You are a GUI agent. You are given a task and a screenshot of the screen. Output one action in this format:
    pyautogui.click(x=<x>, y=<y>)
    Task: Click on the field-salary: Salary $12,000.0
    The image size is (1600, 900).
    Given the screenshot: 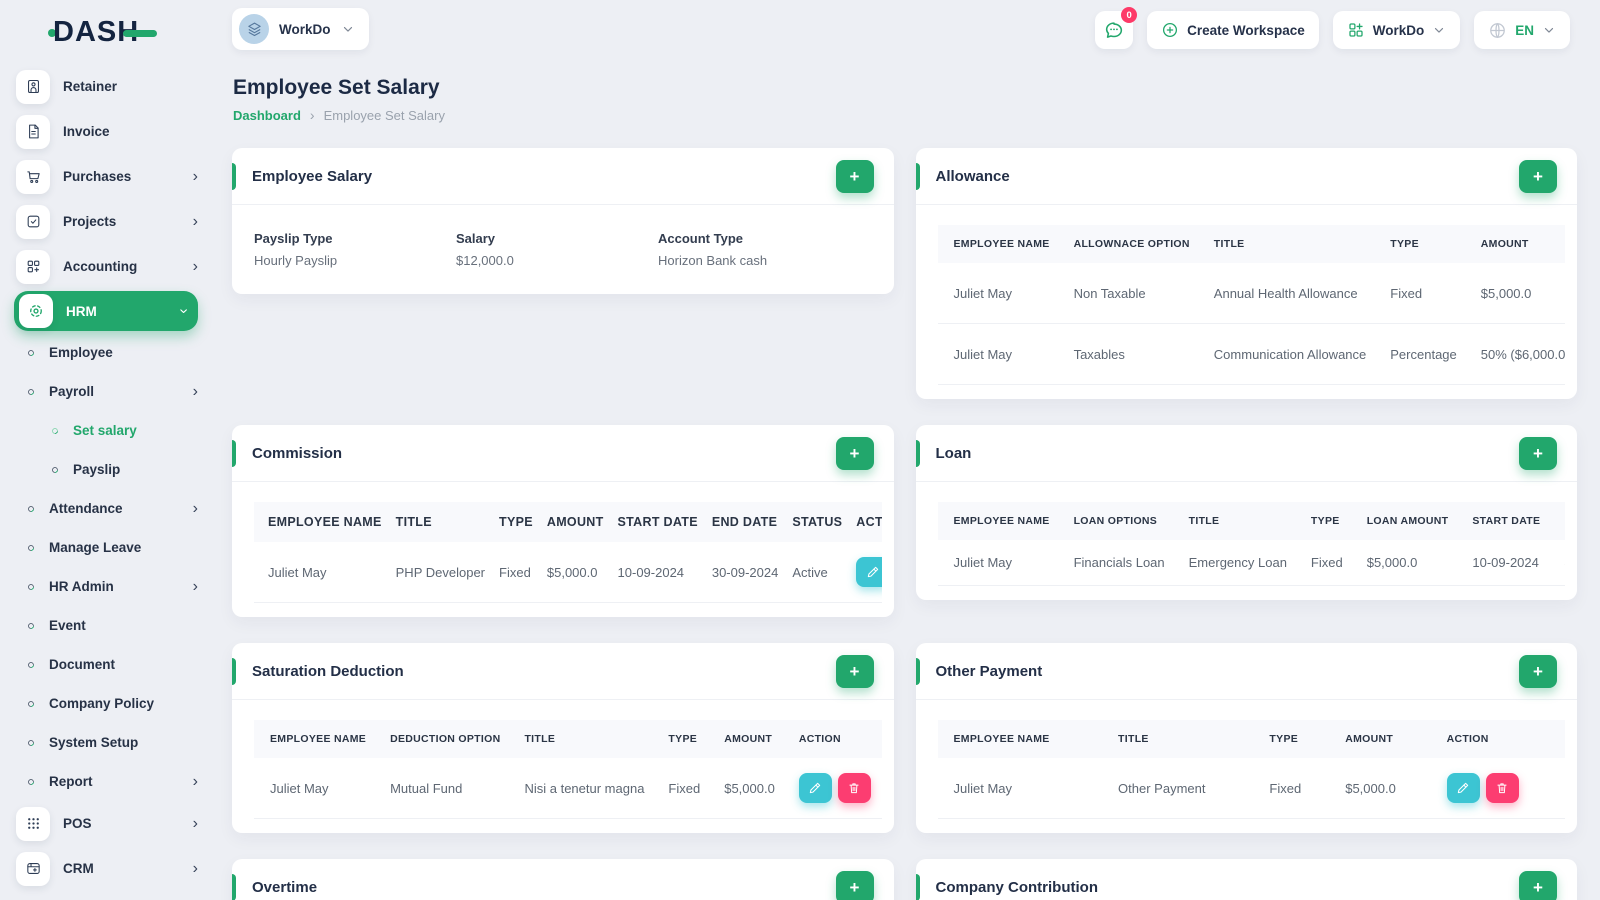 What is the action you would take?
    pyautogui.click(x=557, y=249)
    